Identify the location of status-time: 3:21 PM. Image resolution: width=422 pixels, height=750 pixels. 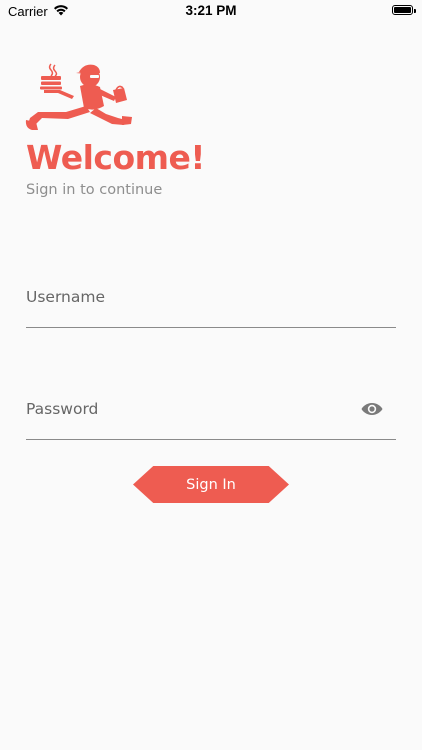
(211, 10).